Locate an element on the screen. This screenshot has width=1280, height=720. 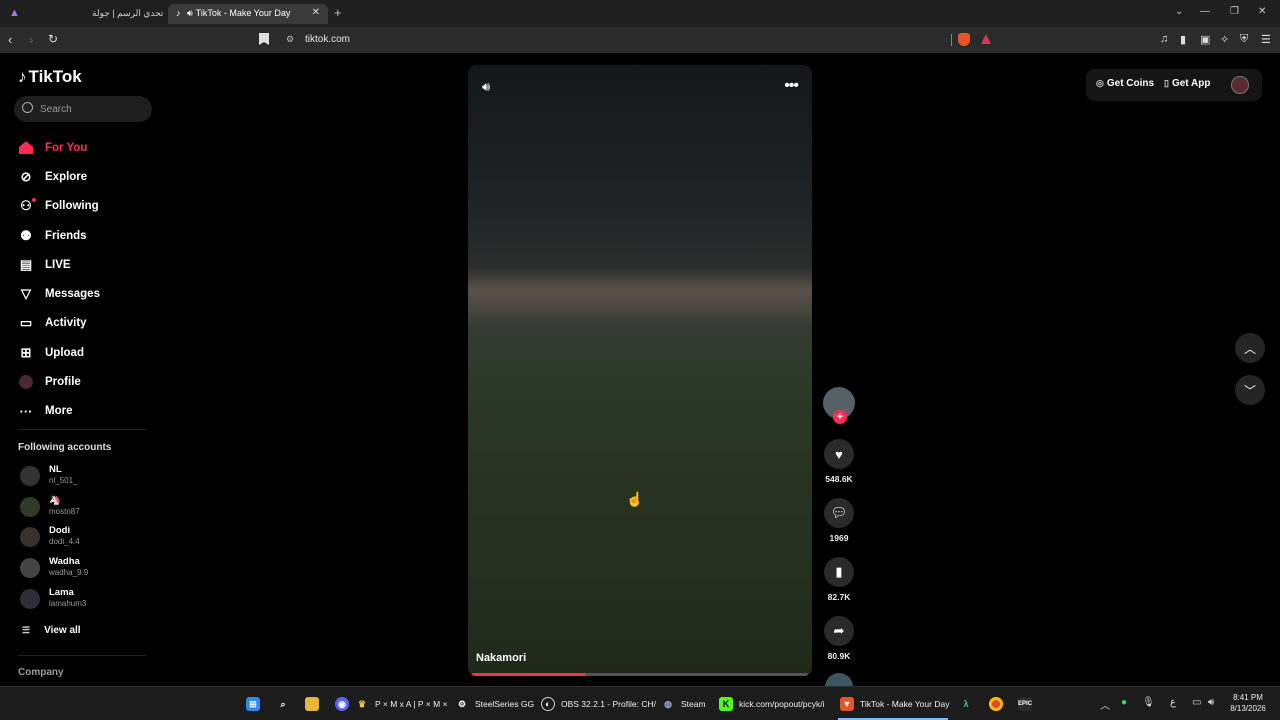
mouse-cursor-icon: ☝ is located at coordinates (635, 499).